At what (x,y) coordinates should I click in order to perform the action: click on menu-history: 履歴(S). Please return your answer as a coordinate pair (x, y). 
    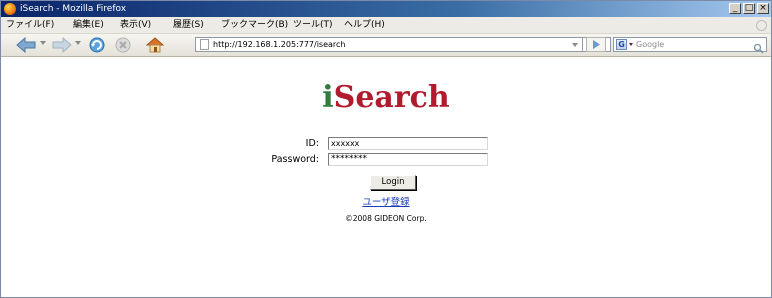
    Looking at the image, I should click on (188, 25).